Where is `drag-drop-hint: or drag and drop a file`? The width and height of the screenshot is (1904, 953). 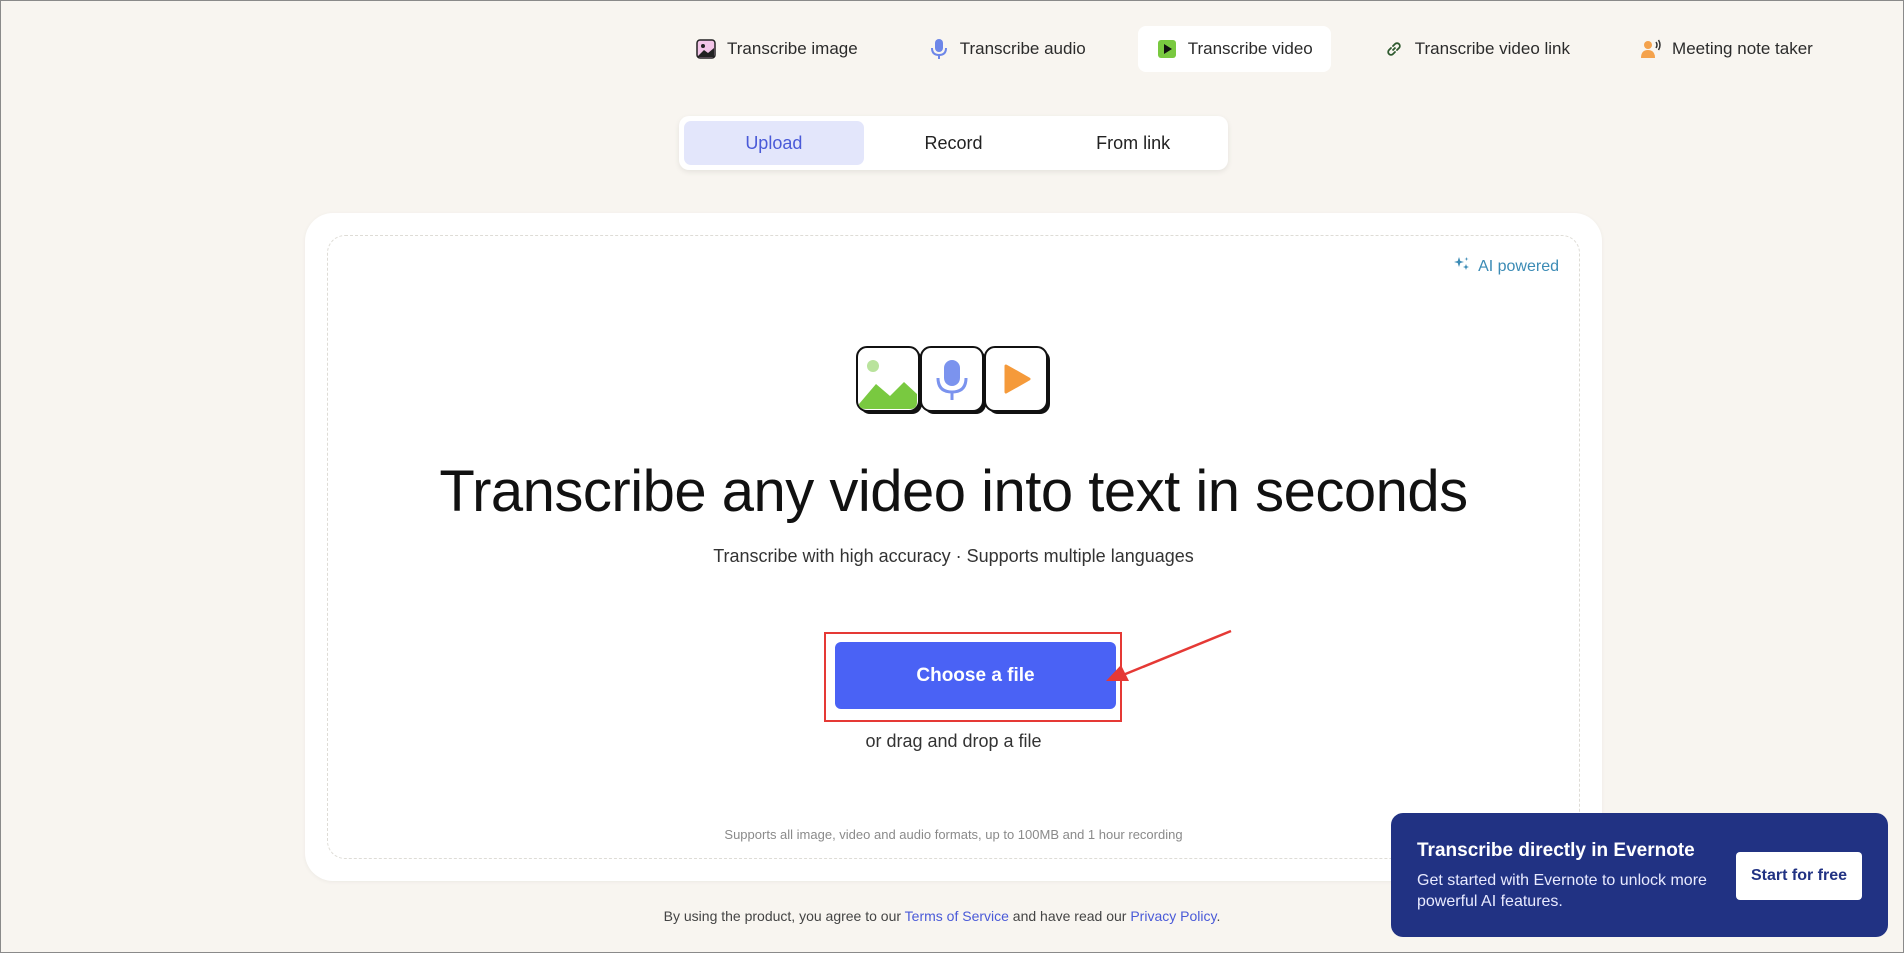 drag-drop-hint: or drag and drop a file is located at coordinates (953, 741).